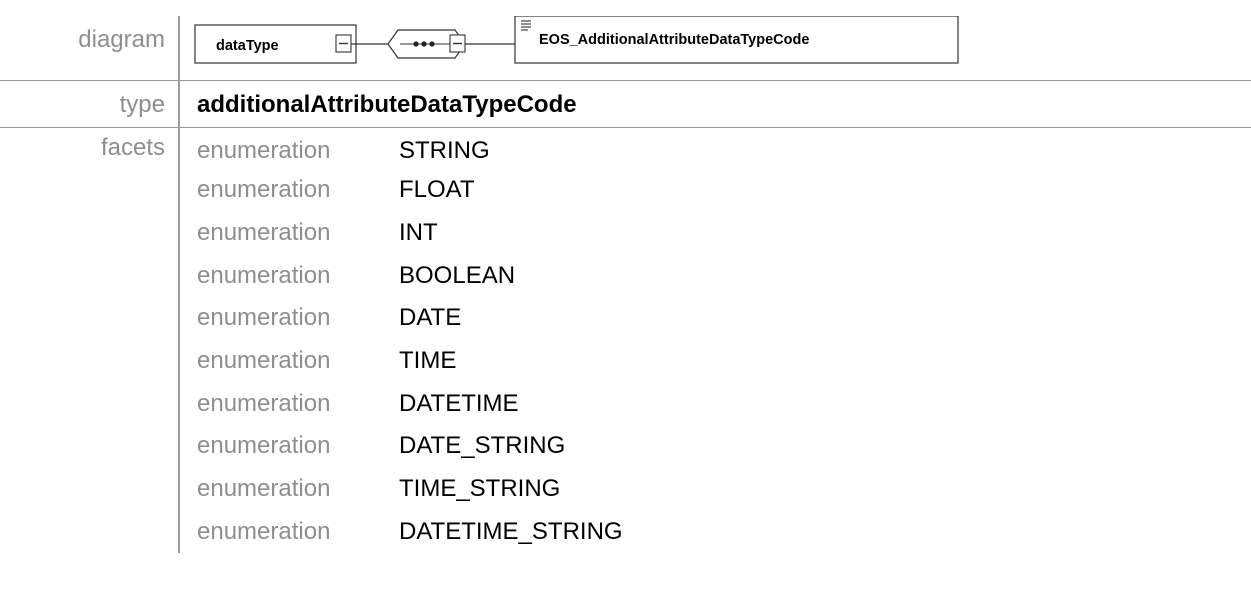 This screenshot has height=605, width=1251. I want to click on facet-value: STRING, so click(444, 150).